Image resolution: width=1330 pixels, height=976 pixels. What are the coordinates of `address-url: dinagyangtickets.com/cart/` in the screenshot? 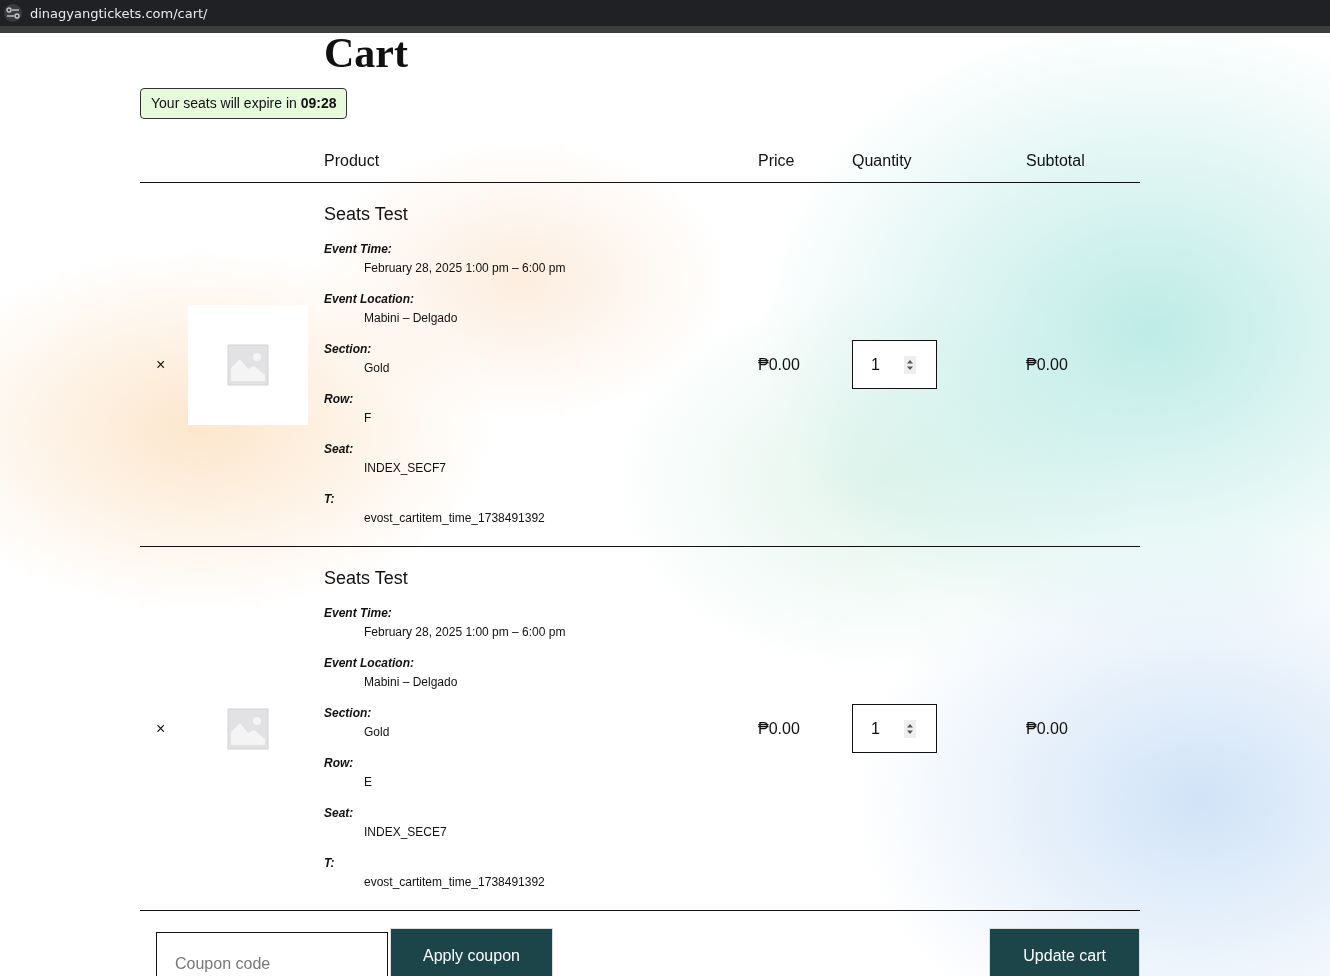 It's located at (119, 13).